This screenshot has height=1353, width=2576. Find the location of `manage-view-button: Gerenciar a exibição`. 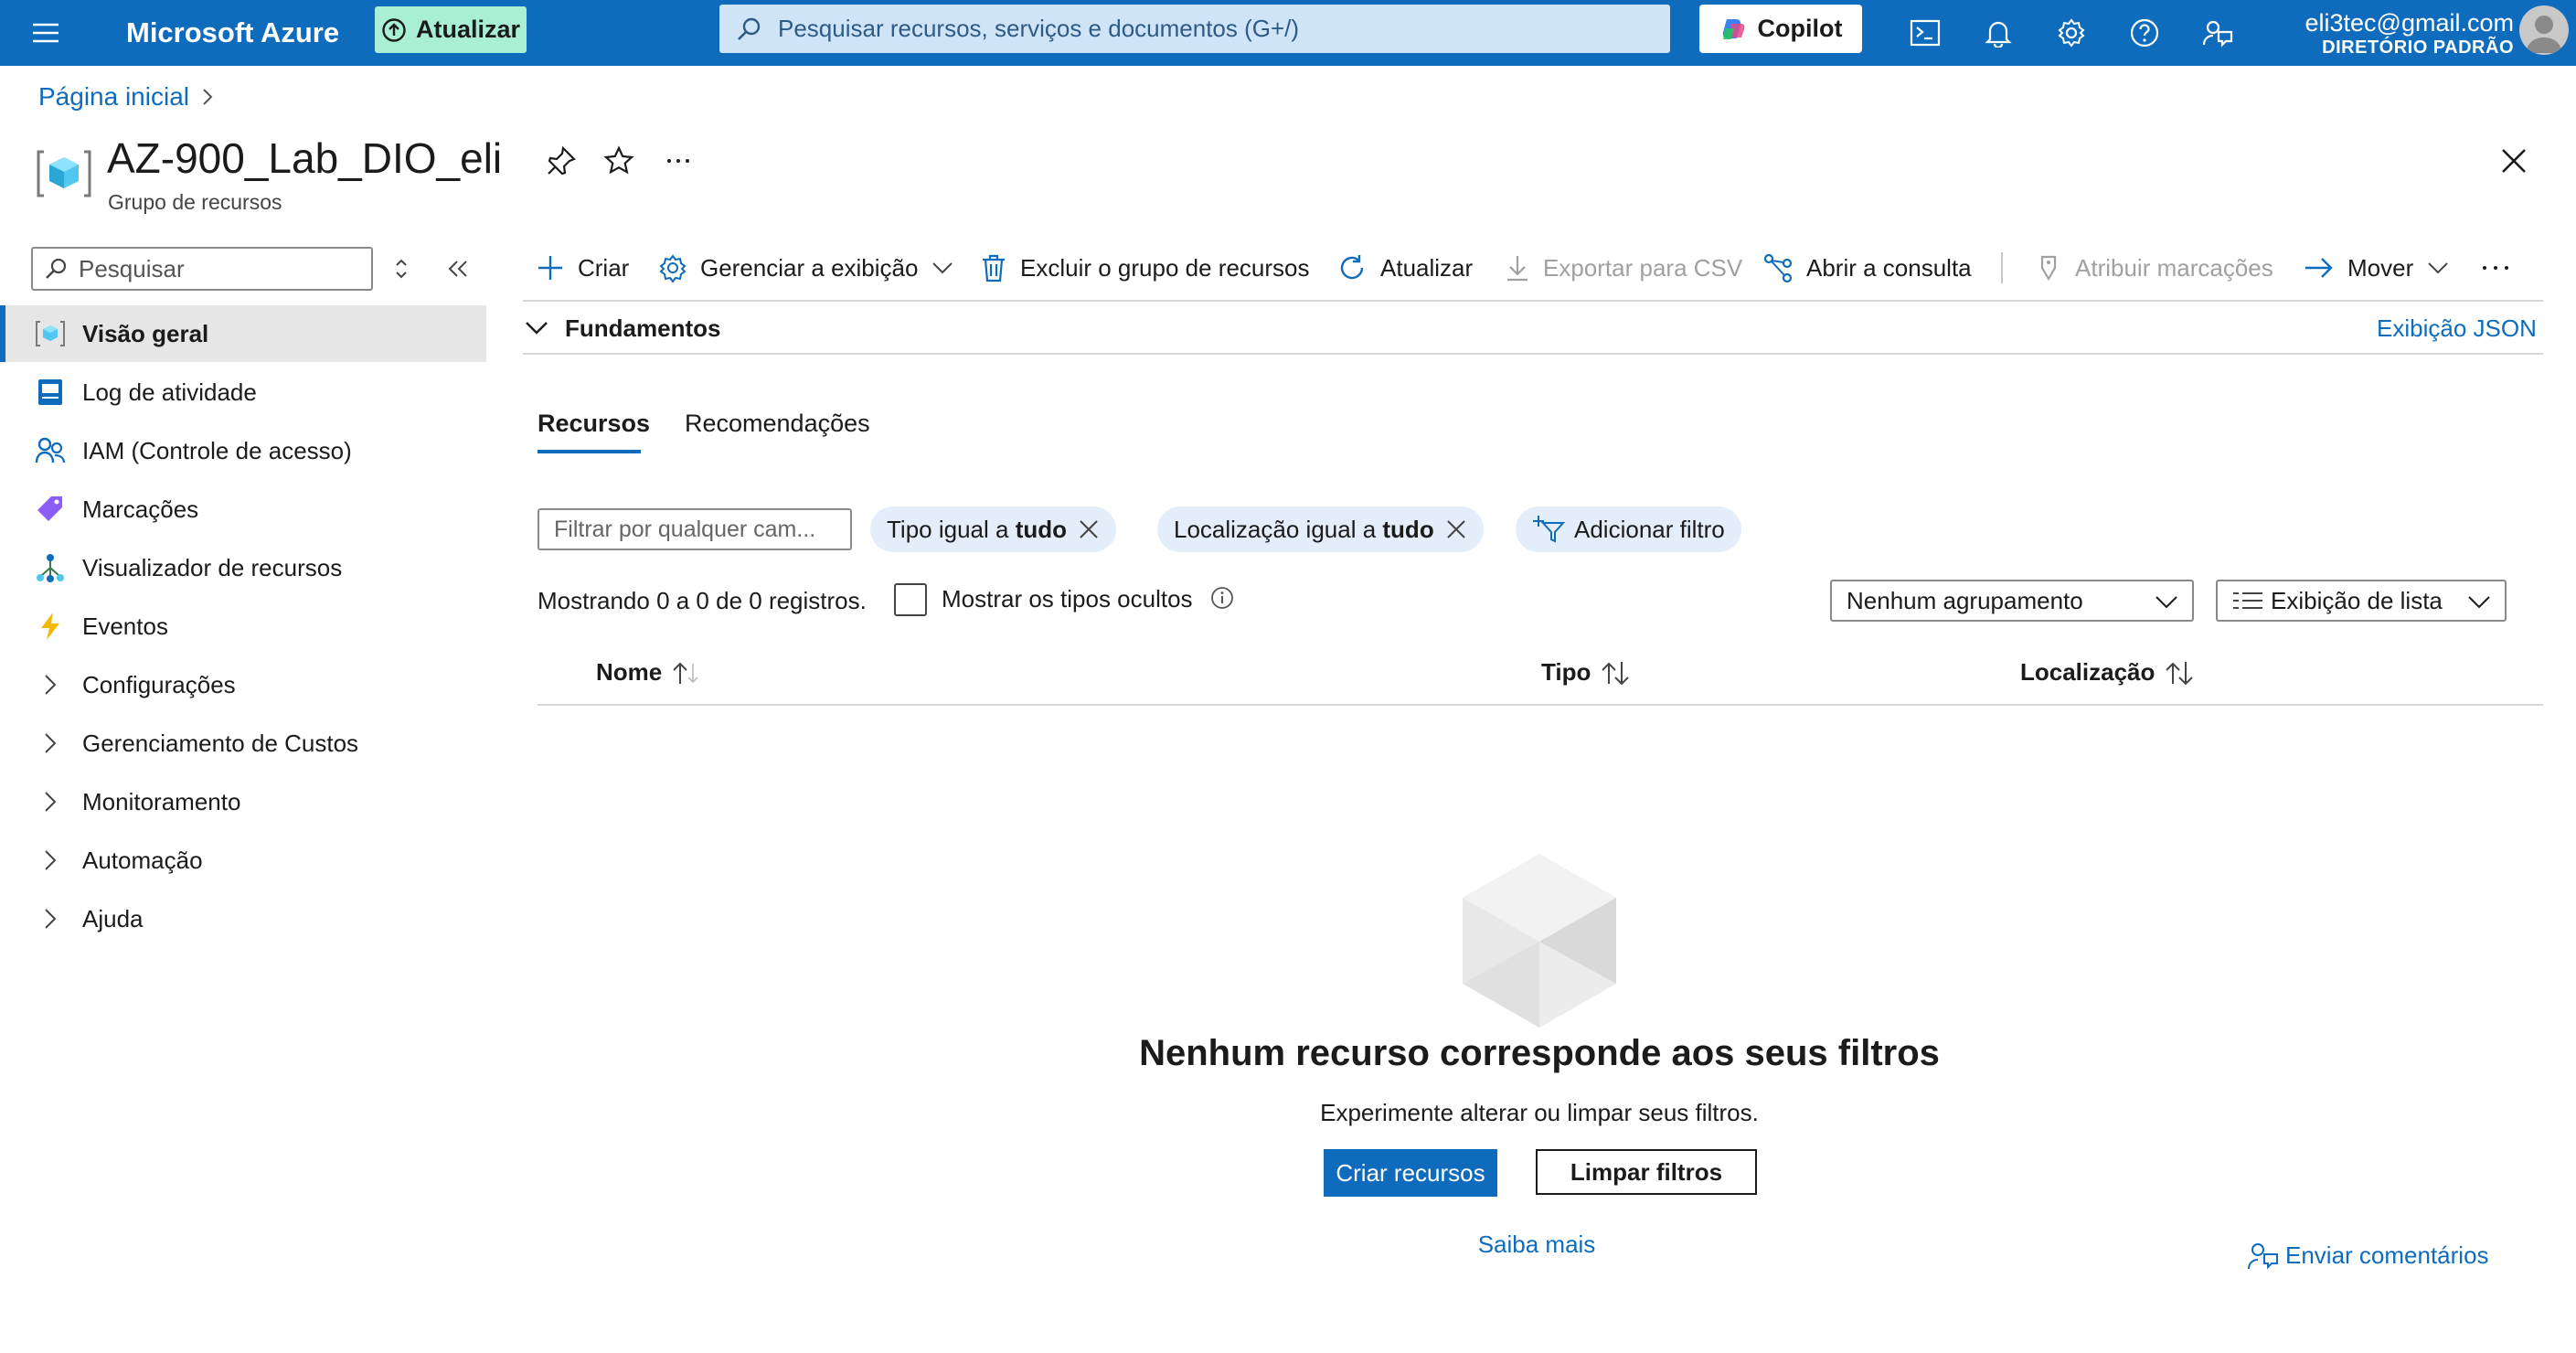

manage-view-button: Gerenciar a exibição is located at coordinates (806, 268).